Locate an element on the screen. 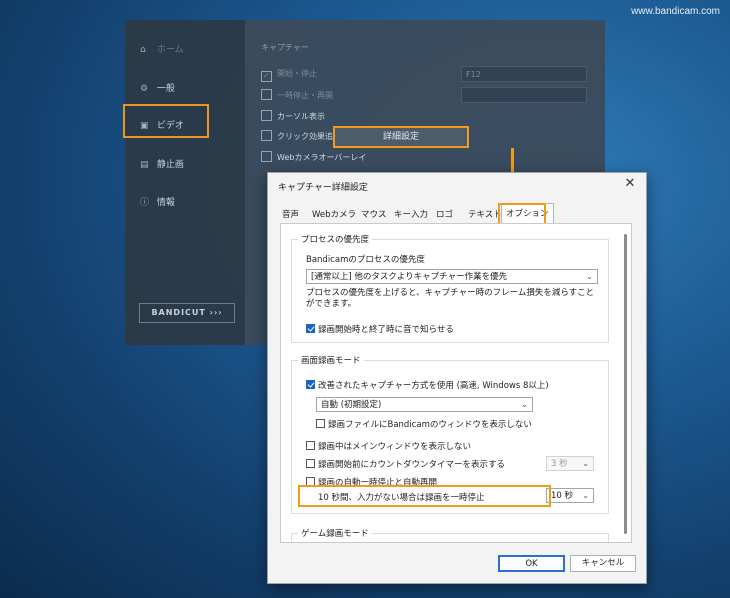 Image resolution: width=730 pixels, height=598 pixels. priority-select: [通常以上] 他のタスクよりキャプチャー作業を優先 ⌄ is located at coordinates (452, 276).